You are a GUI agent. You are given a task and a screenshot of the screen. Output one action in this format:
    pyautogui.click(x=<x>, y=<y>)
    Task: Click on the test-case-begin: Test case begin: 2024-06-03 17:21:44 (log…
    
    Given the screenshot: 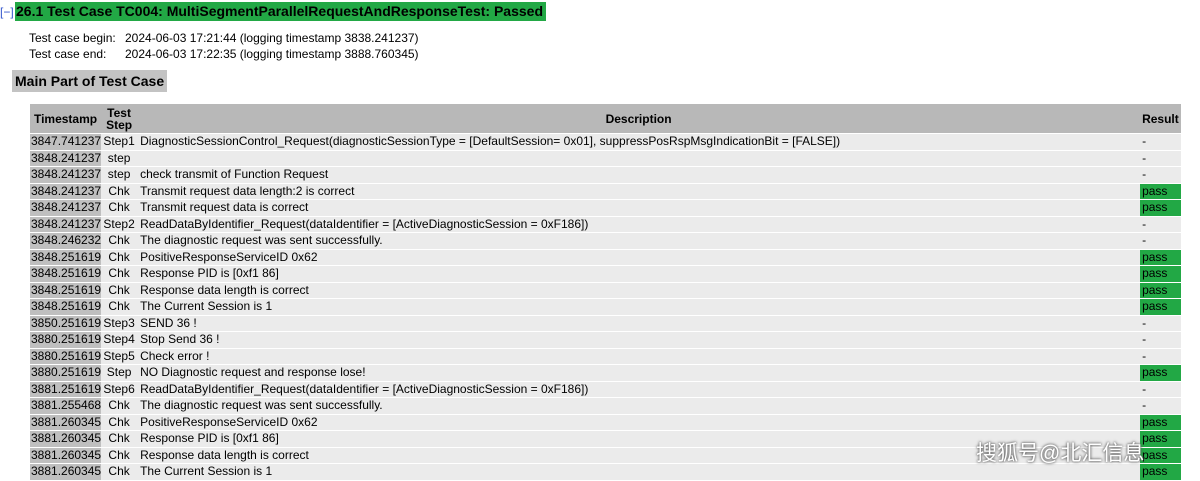 What is the action you would take?
    pyautogui.click(x=224, y=38)
    